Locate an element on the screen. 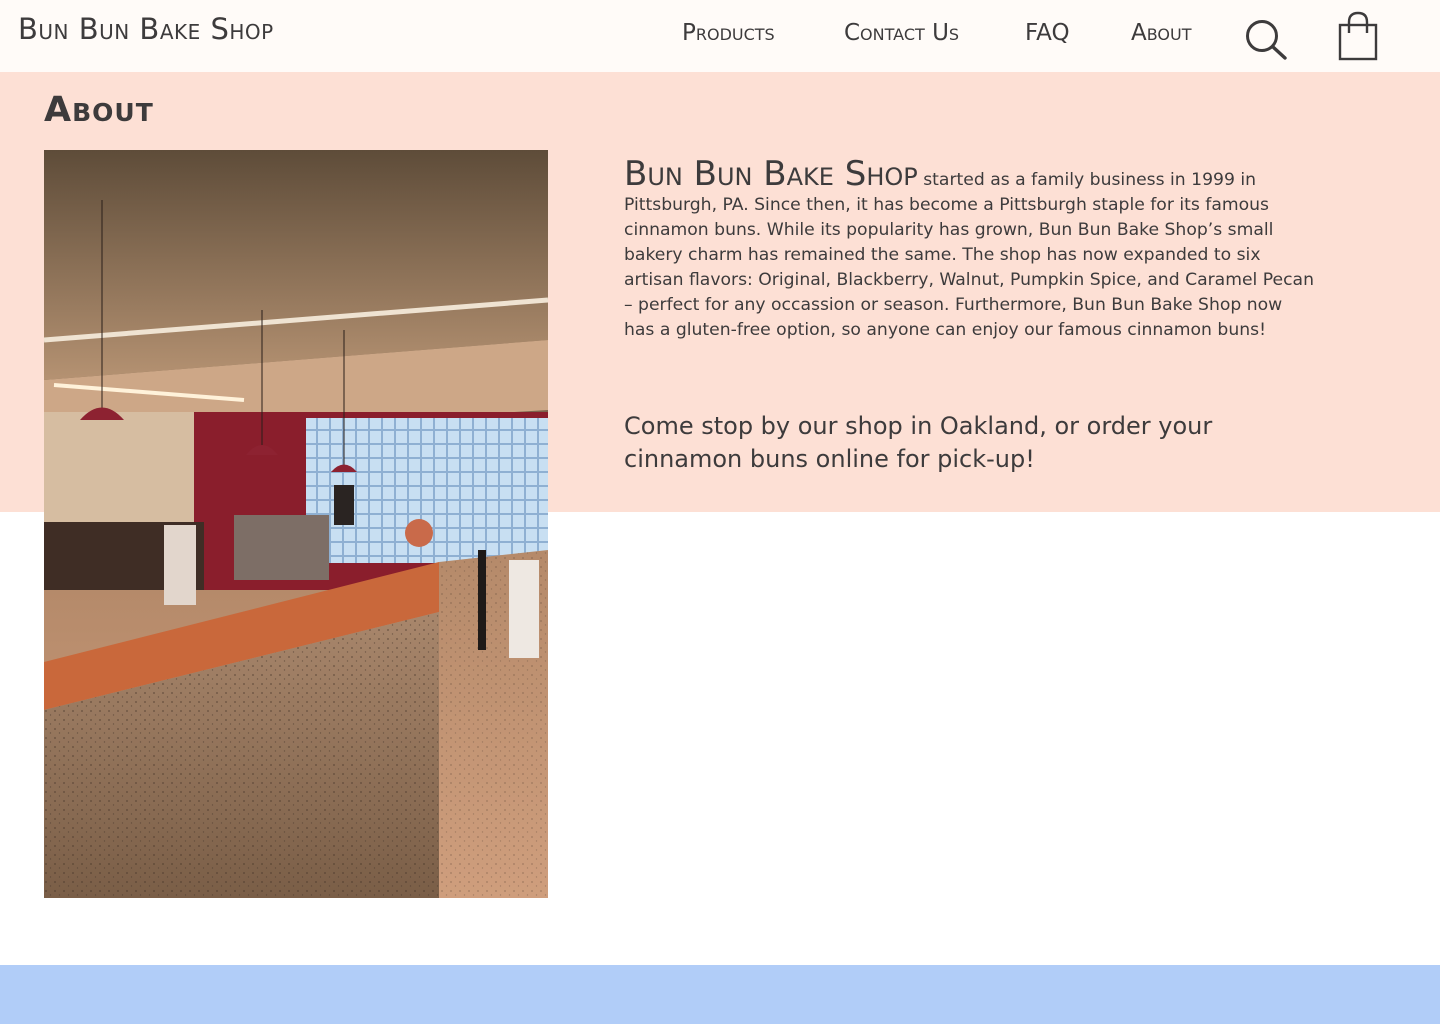 The image size is (1440, 1024). brand-logo: Bun Bun Bake Shop is located at coordinates (146, 29).